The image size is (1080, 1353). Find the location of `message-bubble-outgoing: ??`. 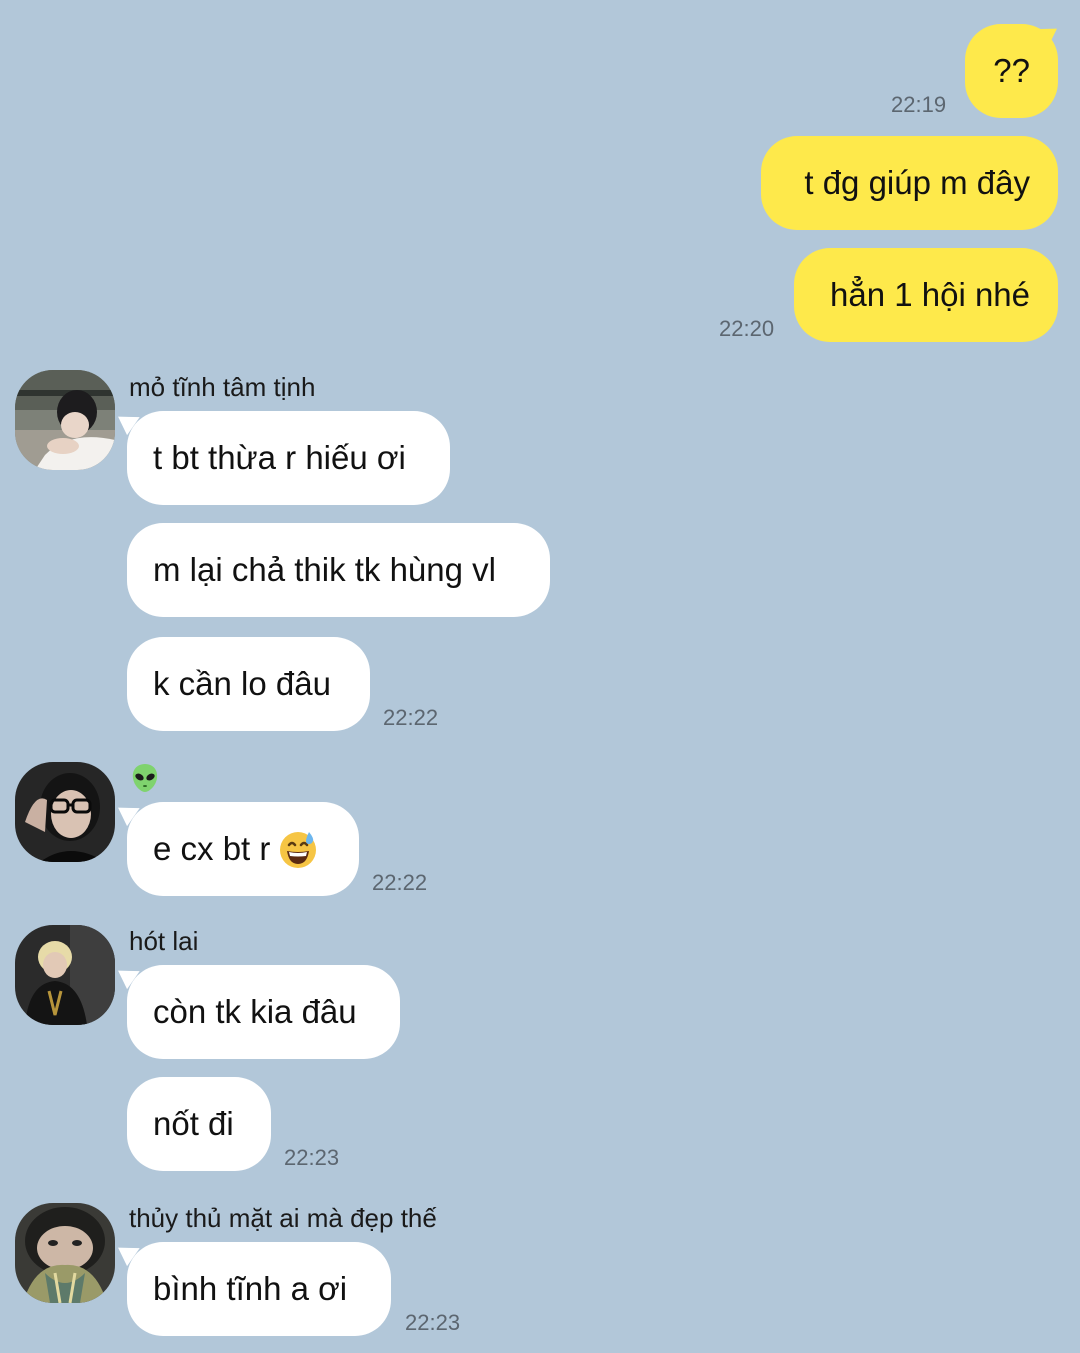

message-bubble-outgoing: ?? is located at coordinates (1011, 71).